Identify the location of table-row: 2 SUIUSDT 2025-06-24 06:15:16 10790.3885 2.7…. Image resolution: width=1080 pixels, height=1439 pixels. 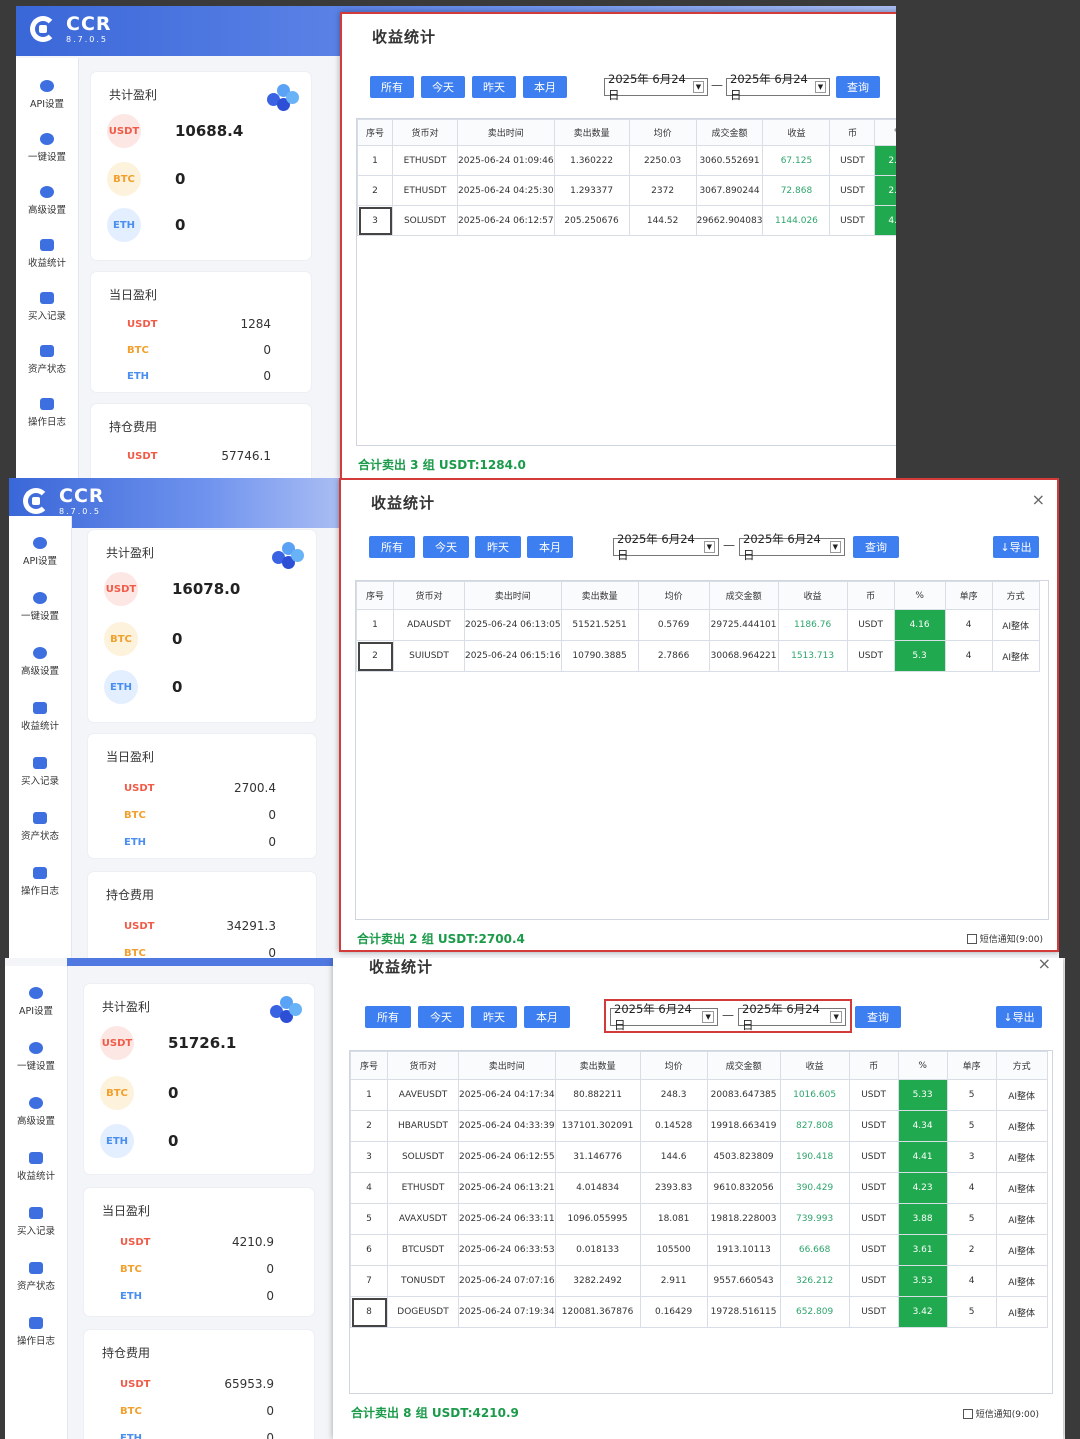
(698, 656).